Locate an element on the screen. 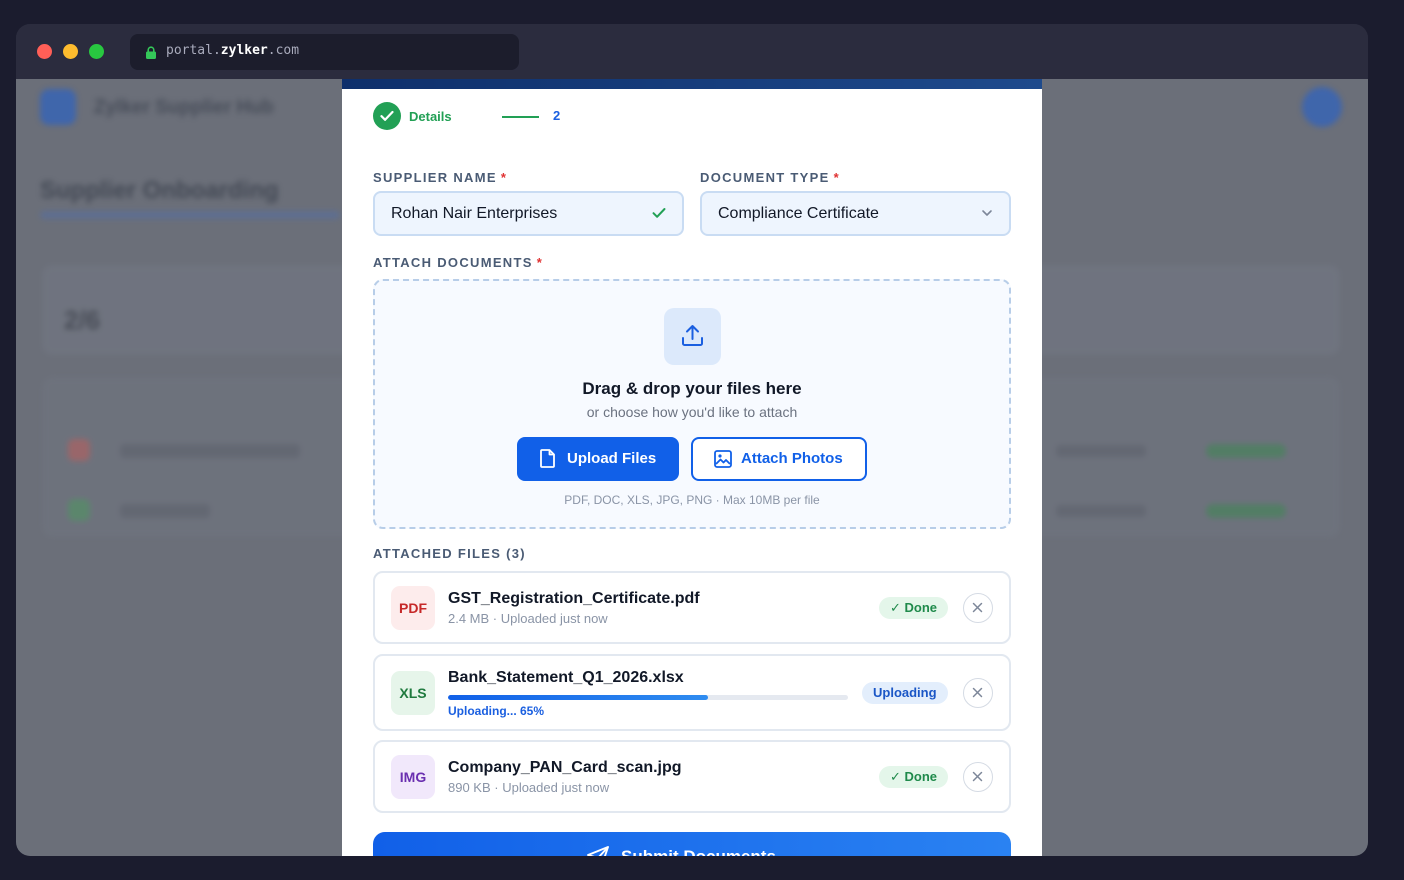 This screenshot has height=880, width=1404. spreadsheet-file-icon: XLS is located at coordinates (413, 693).